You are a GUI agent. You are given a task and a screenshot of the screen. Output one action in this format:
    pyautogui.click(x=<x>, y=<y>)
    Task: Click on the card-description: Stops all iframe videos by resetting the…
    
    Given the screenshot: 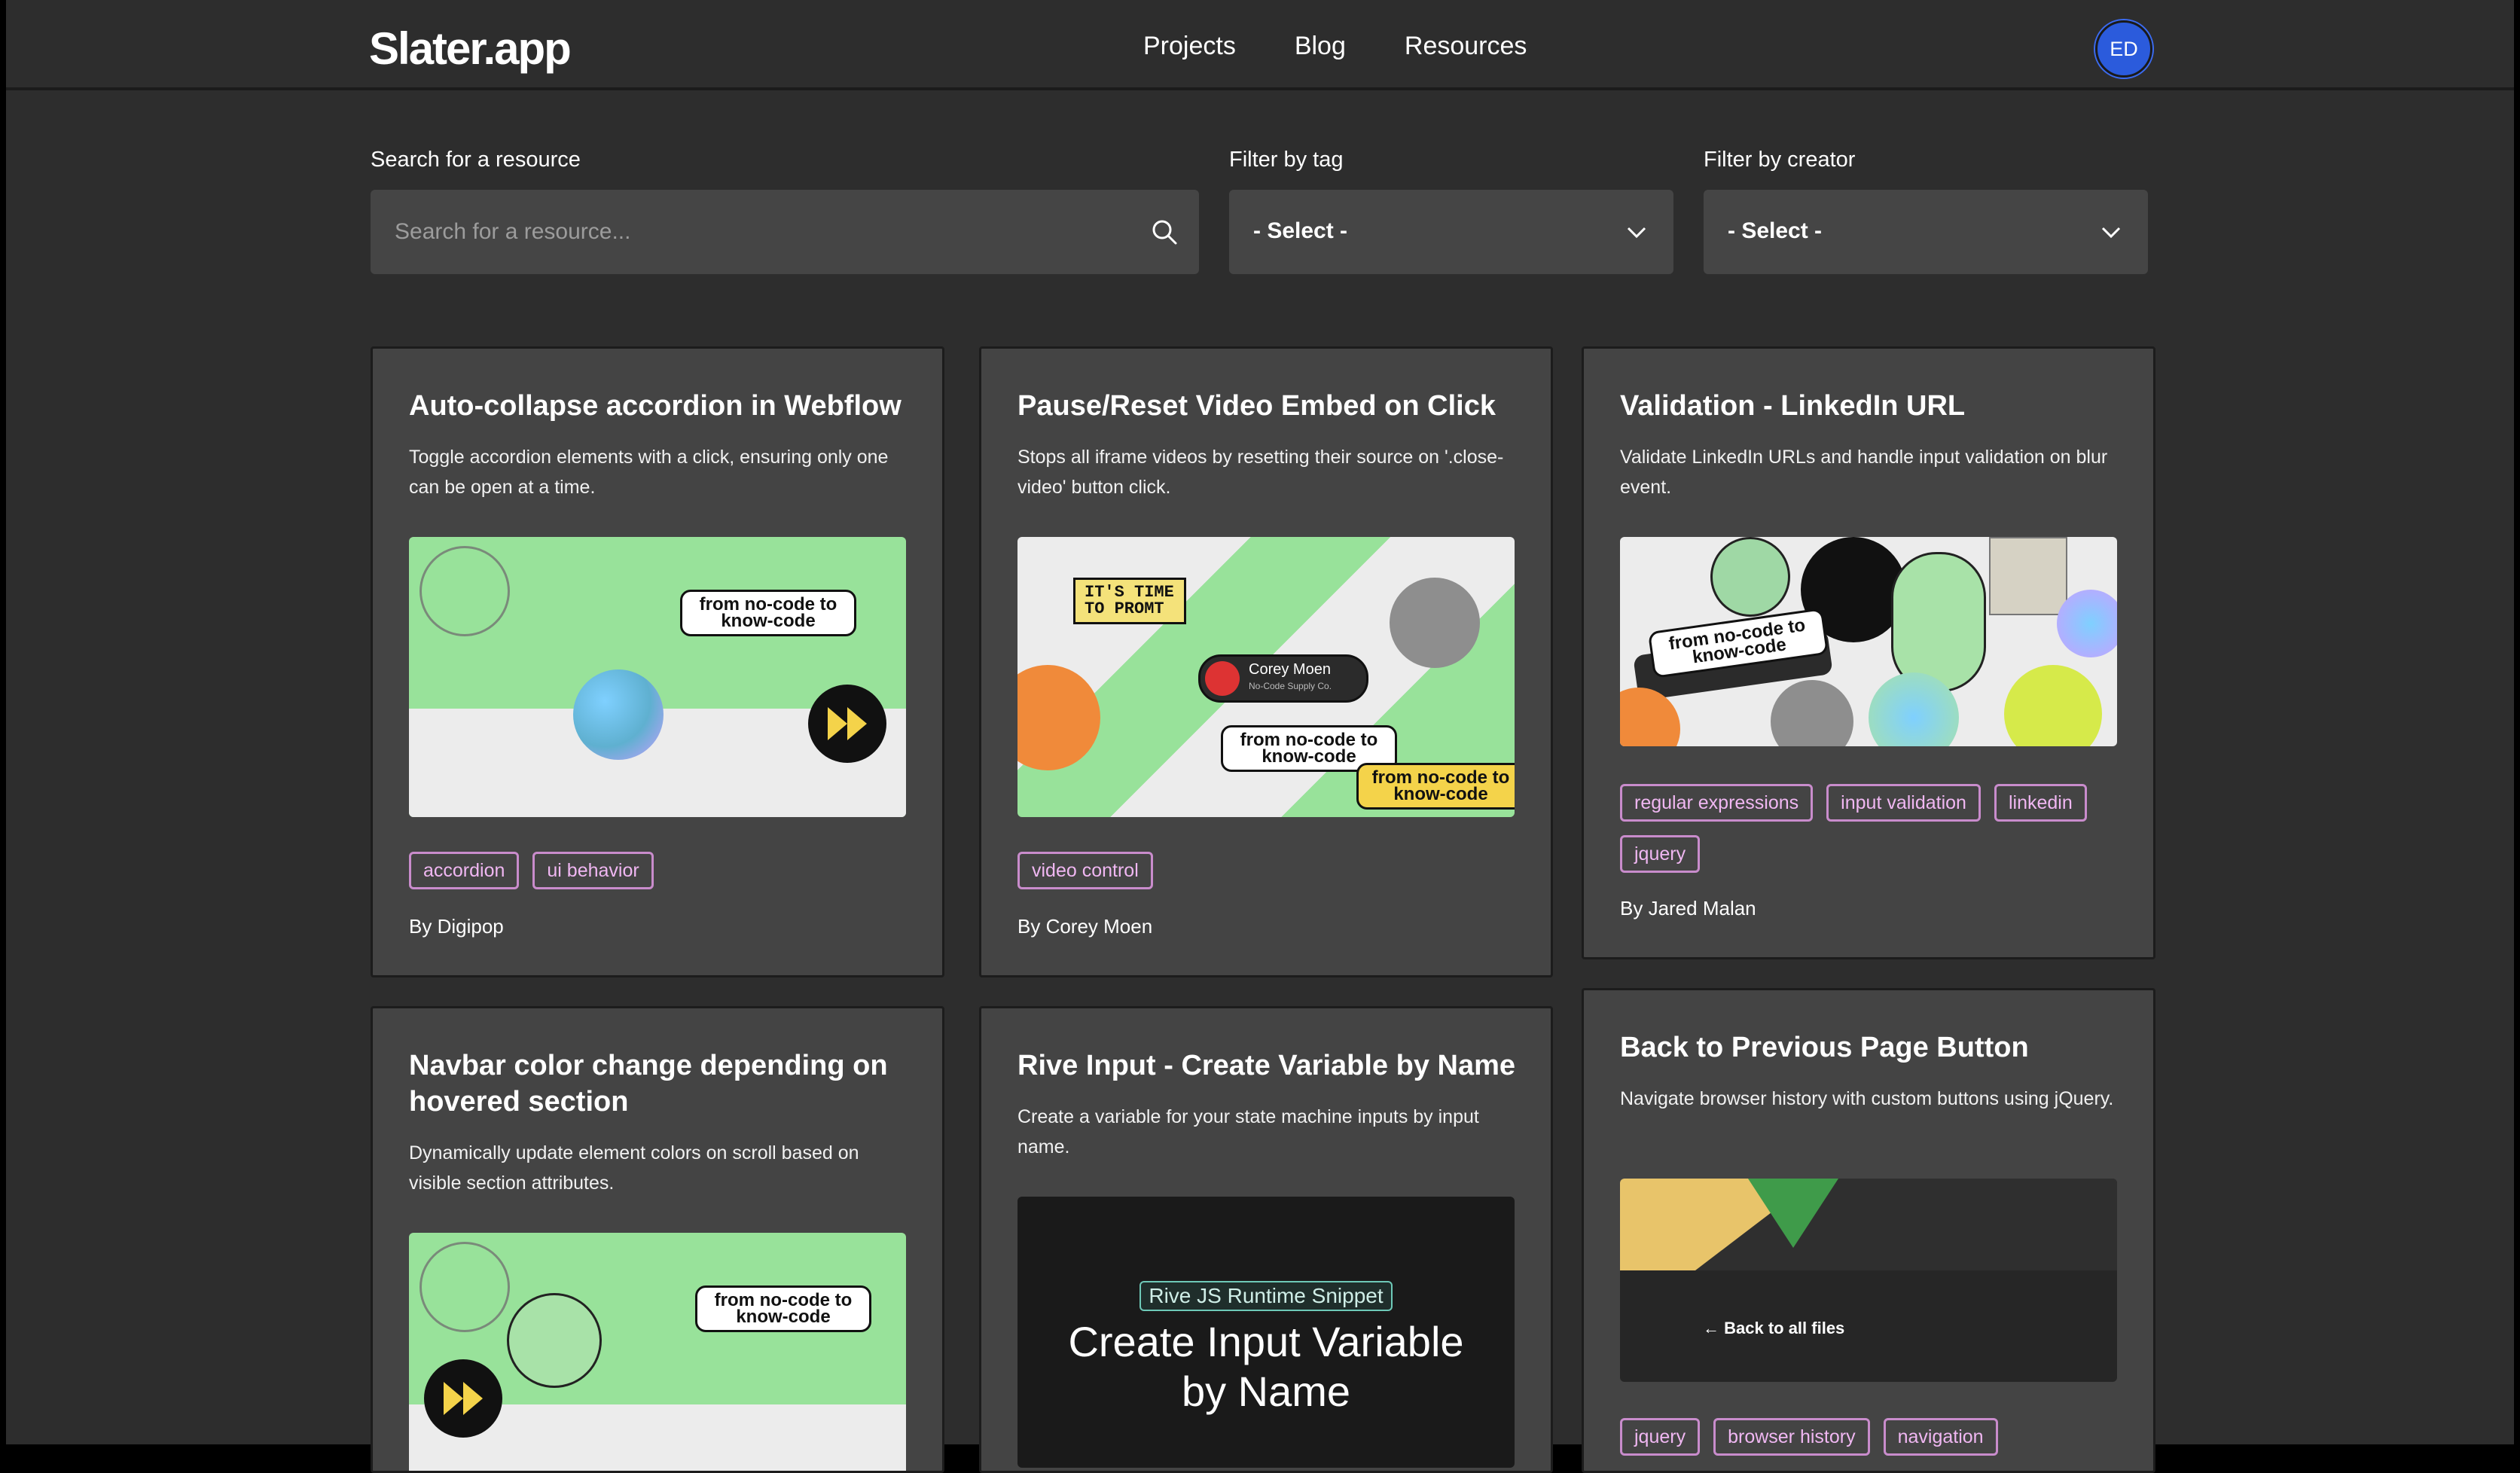 What is the action you would take?
    pyautogui.click(x=1260, y=472)
    